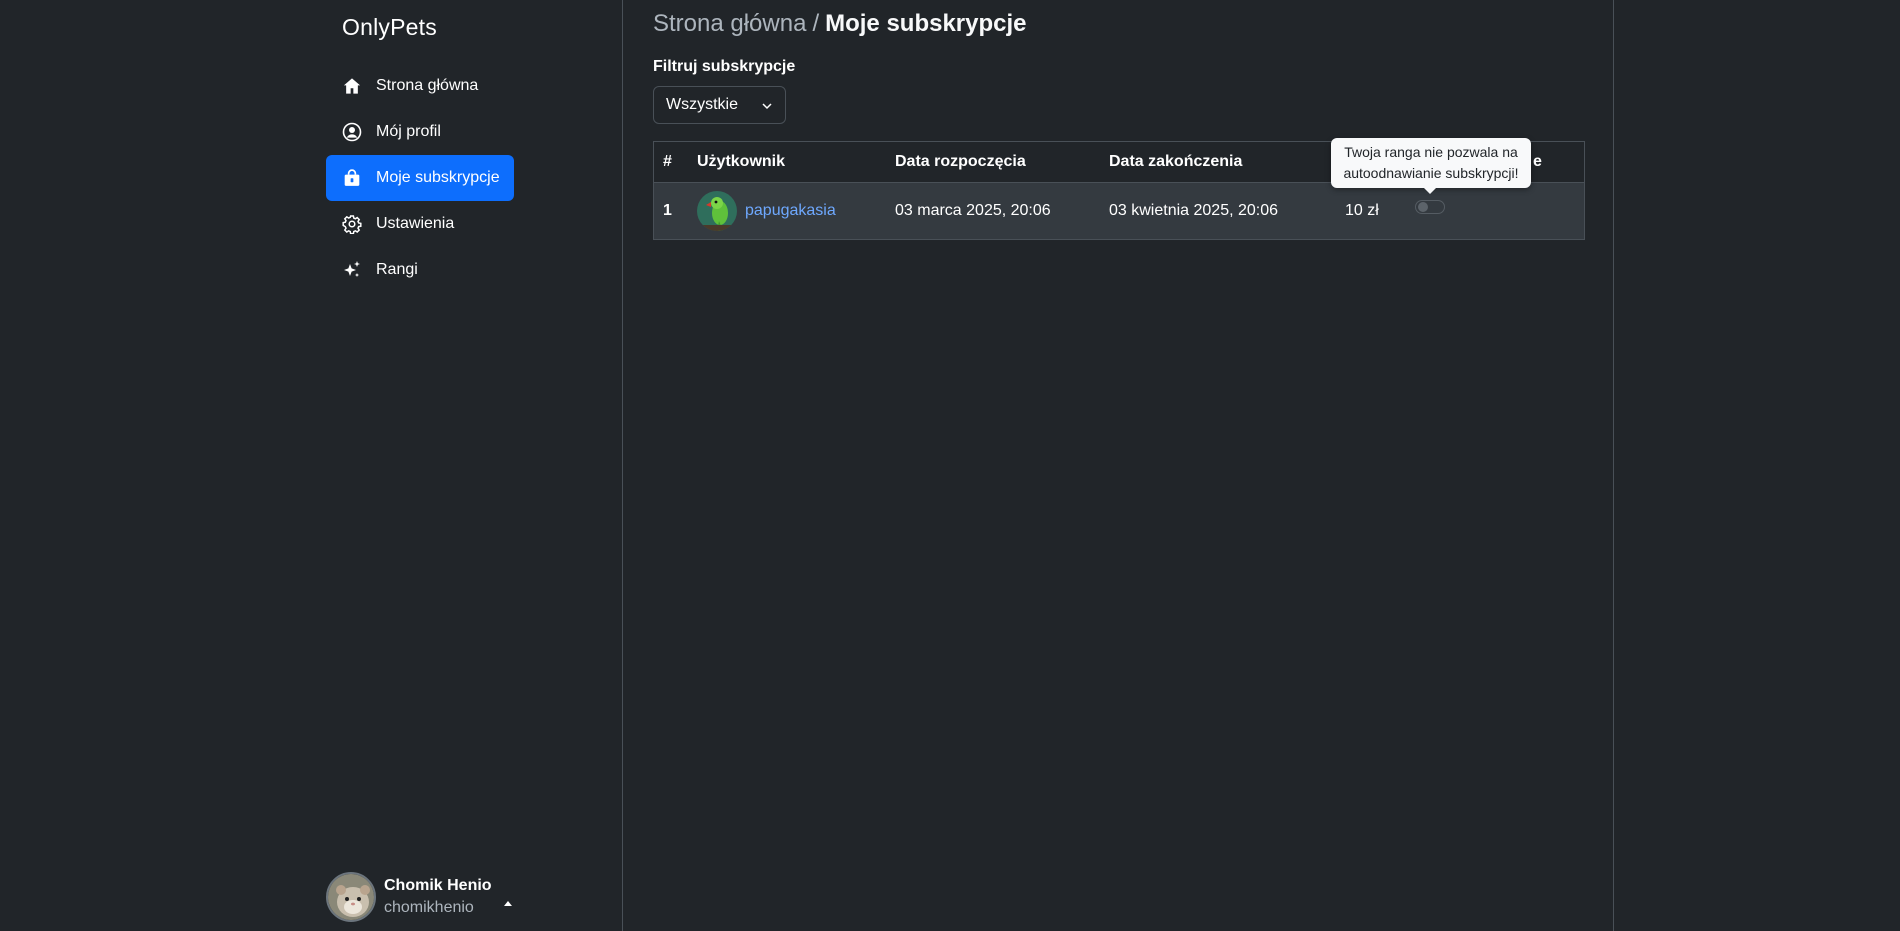 The width and height of the screenshot is (1900, 931). What do you see at coordinates (438, 177) in the screenshot?
I see `sidebar-item-label: Moje subskrypcje` at bounding box center [438, 177].